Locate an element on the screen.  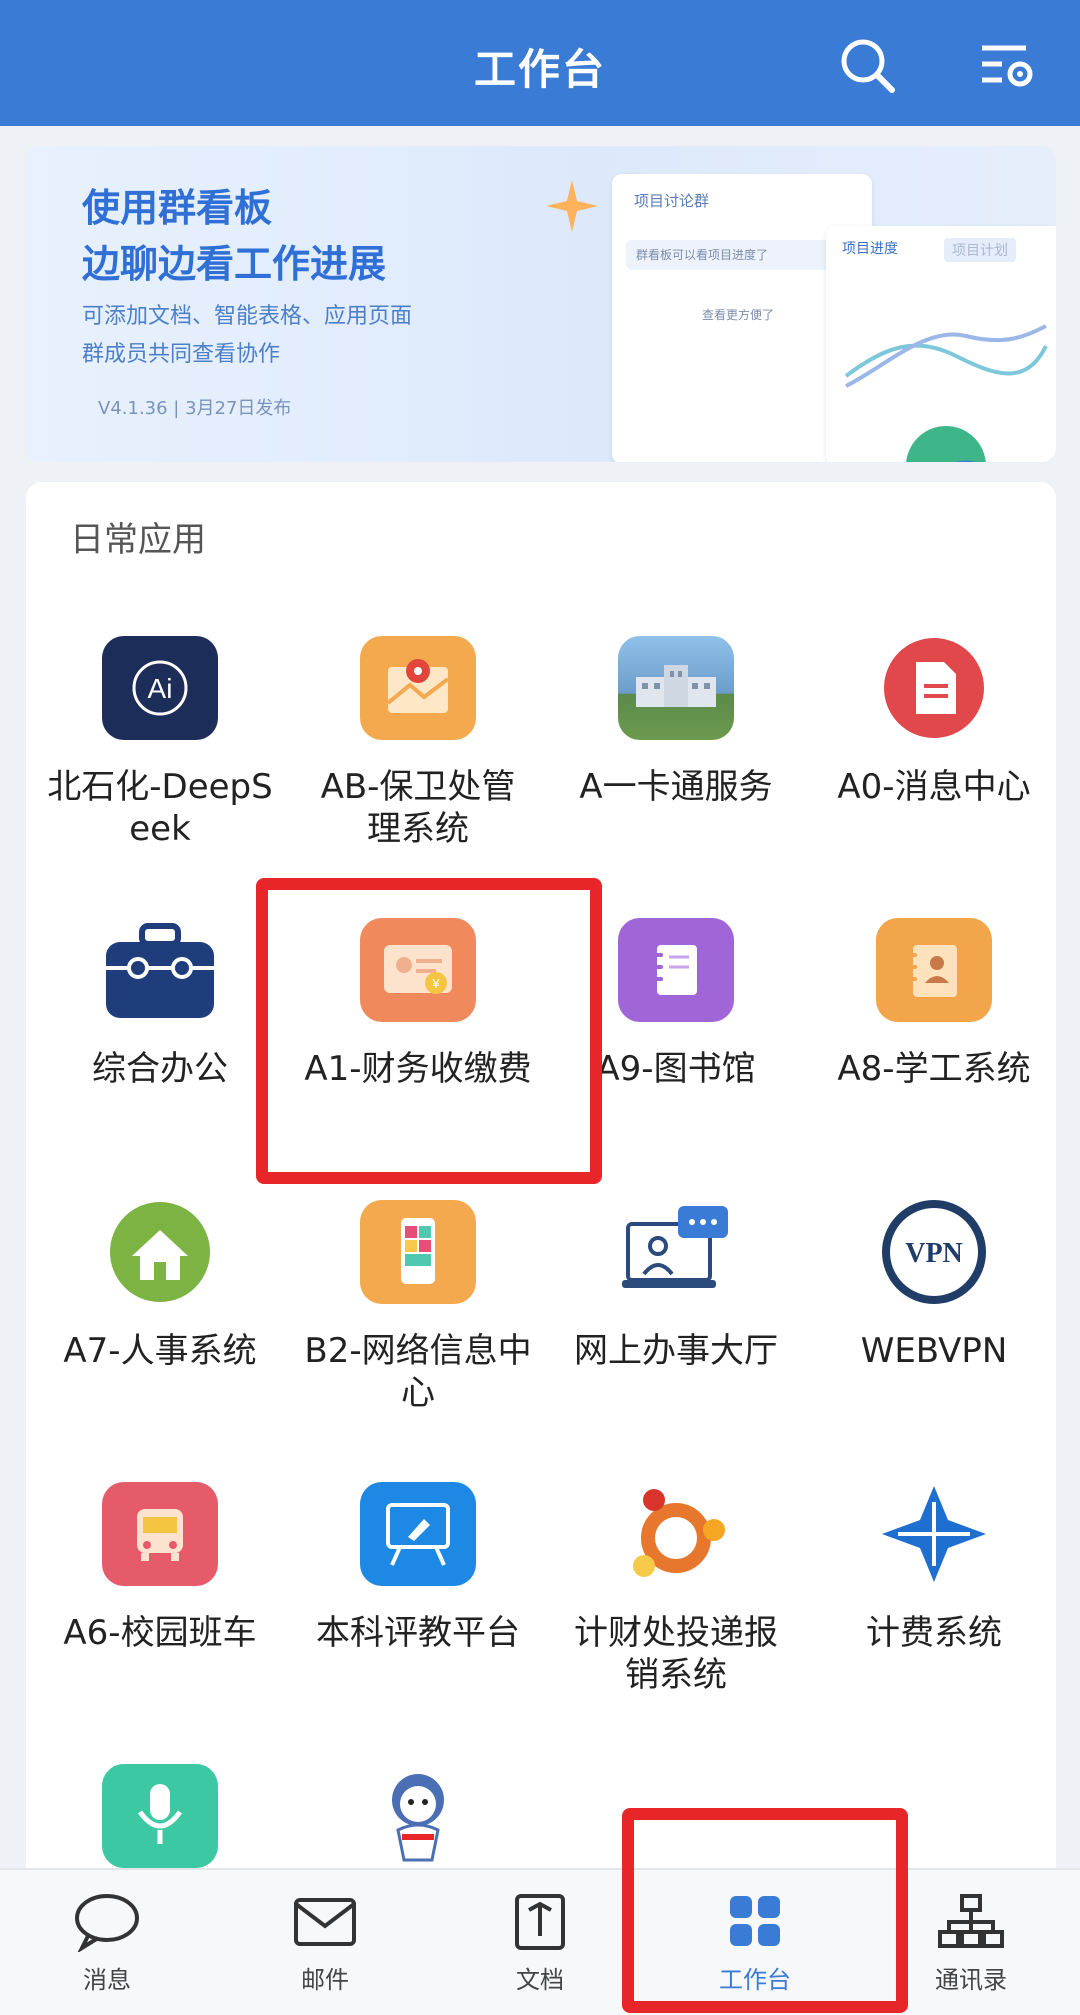
app-hr: A7-人事系统 is located at coordinates (160, 1286).